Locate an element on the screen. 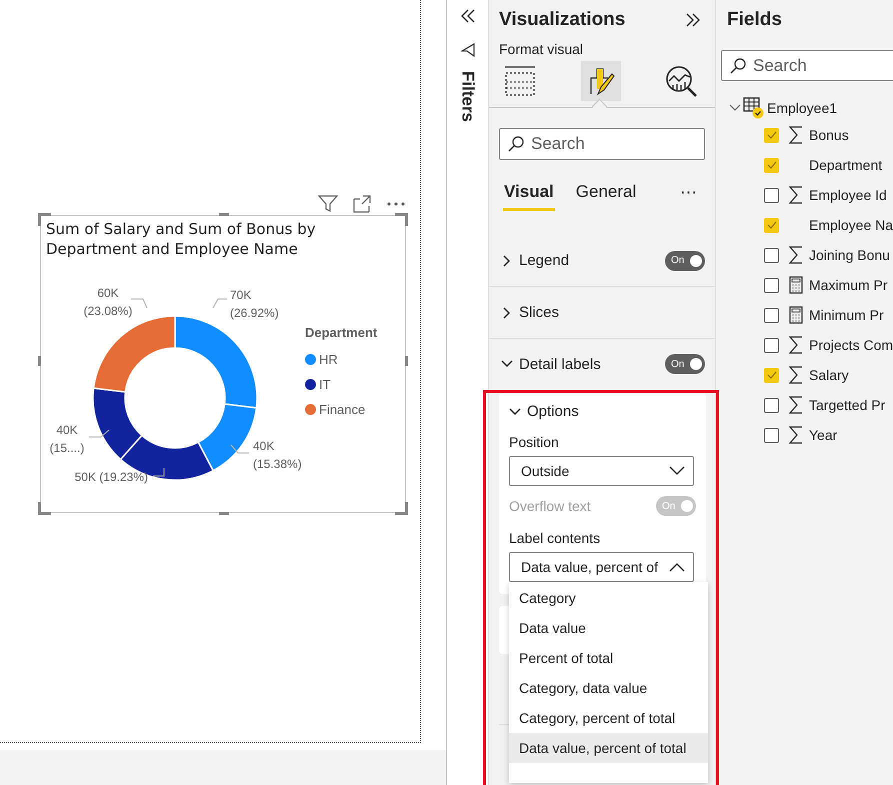 Image resolution: width=893 pixels, height=785 pixels. field-name: Joining Bonu is located at coordinates (849, 255).